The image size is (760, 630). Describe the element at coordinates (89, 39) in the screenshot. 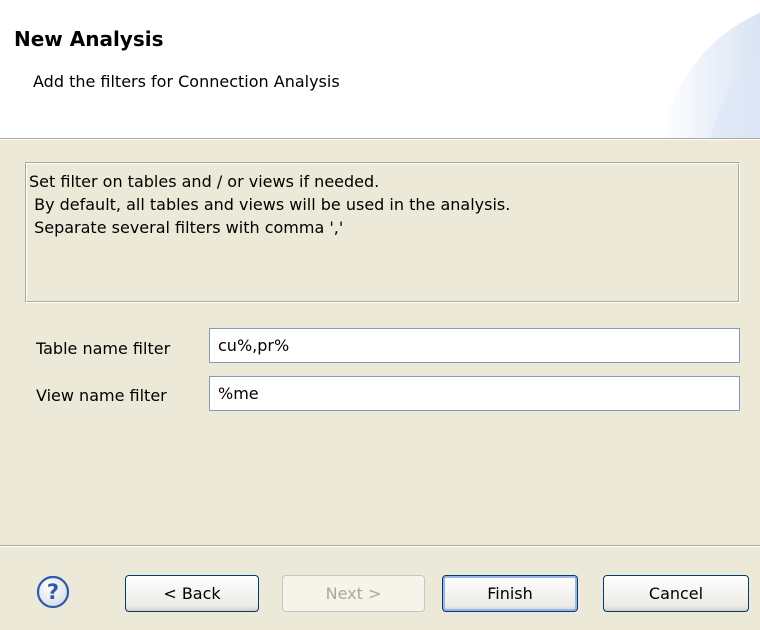

I see `page-title: New Analysis` at that location.